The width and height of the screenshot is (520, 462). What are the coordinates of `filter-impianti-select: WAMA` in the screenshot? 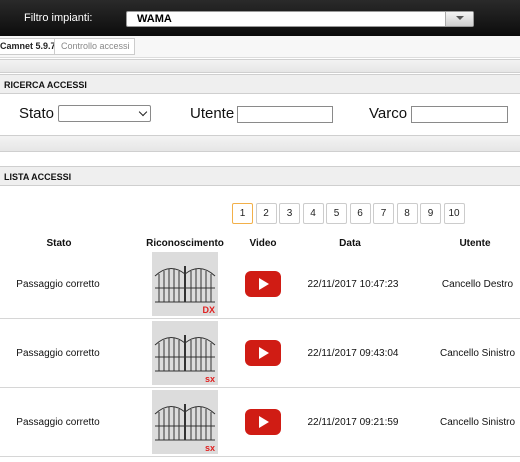 It's located at (300, 19).